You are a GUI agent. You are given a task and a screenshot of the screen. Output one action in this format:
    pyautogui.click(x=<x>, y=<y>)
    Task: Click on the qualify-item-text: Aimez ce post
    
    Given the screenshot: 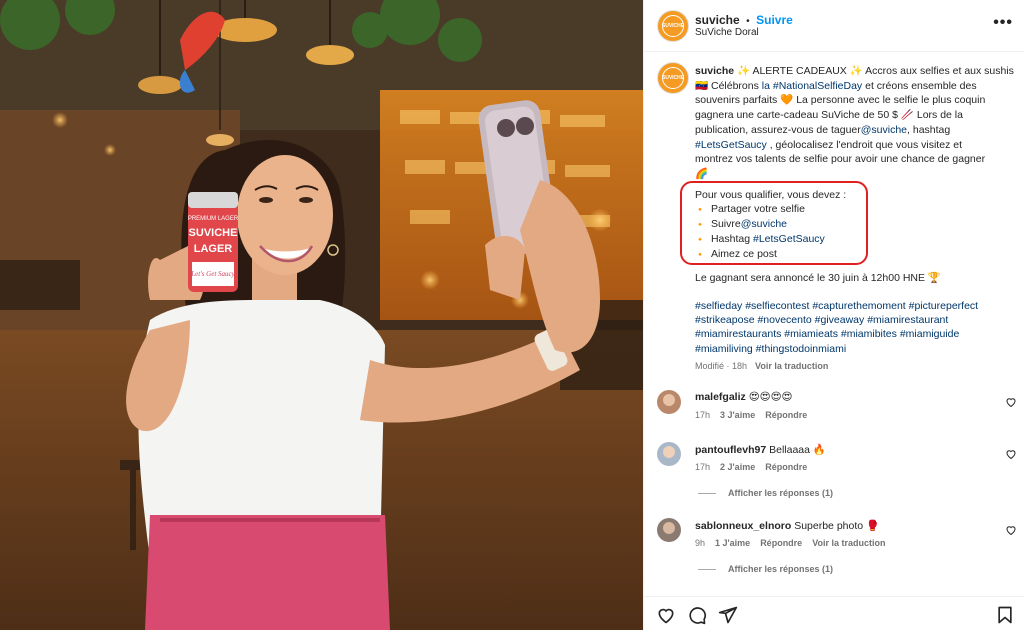 What is the action you would take?
    pyautogui.click(x=743, y=254)
    